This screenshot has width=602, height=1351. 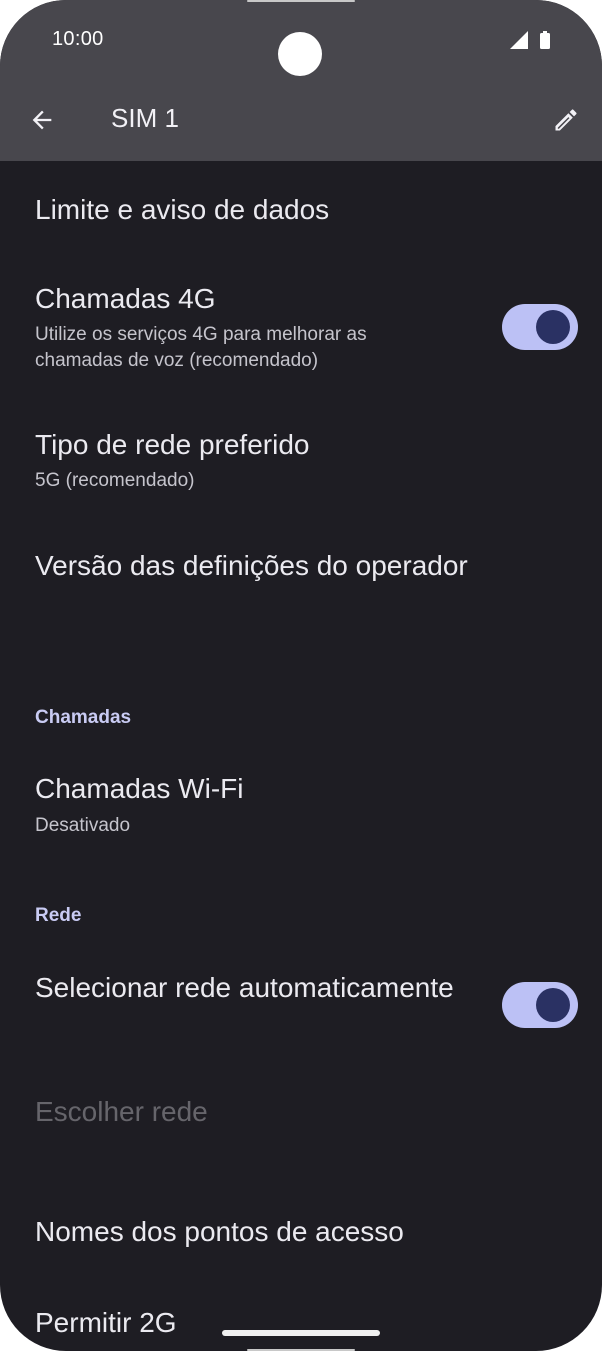 I want to click on wifi-calls-subtitle: Desativado, so click(x=83, y=825).